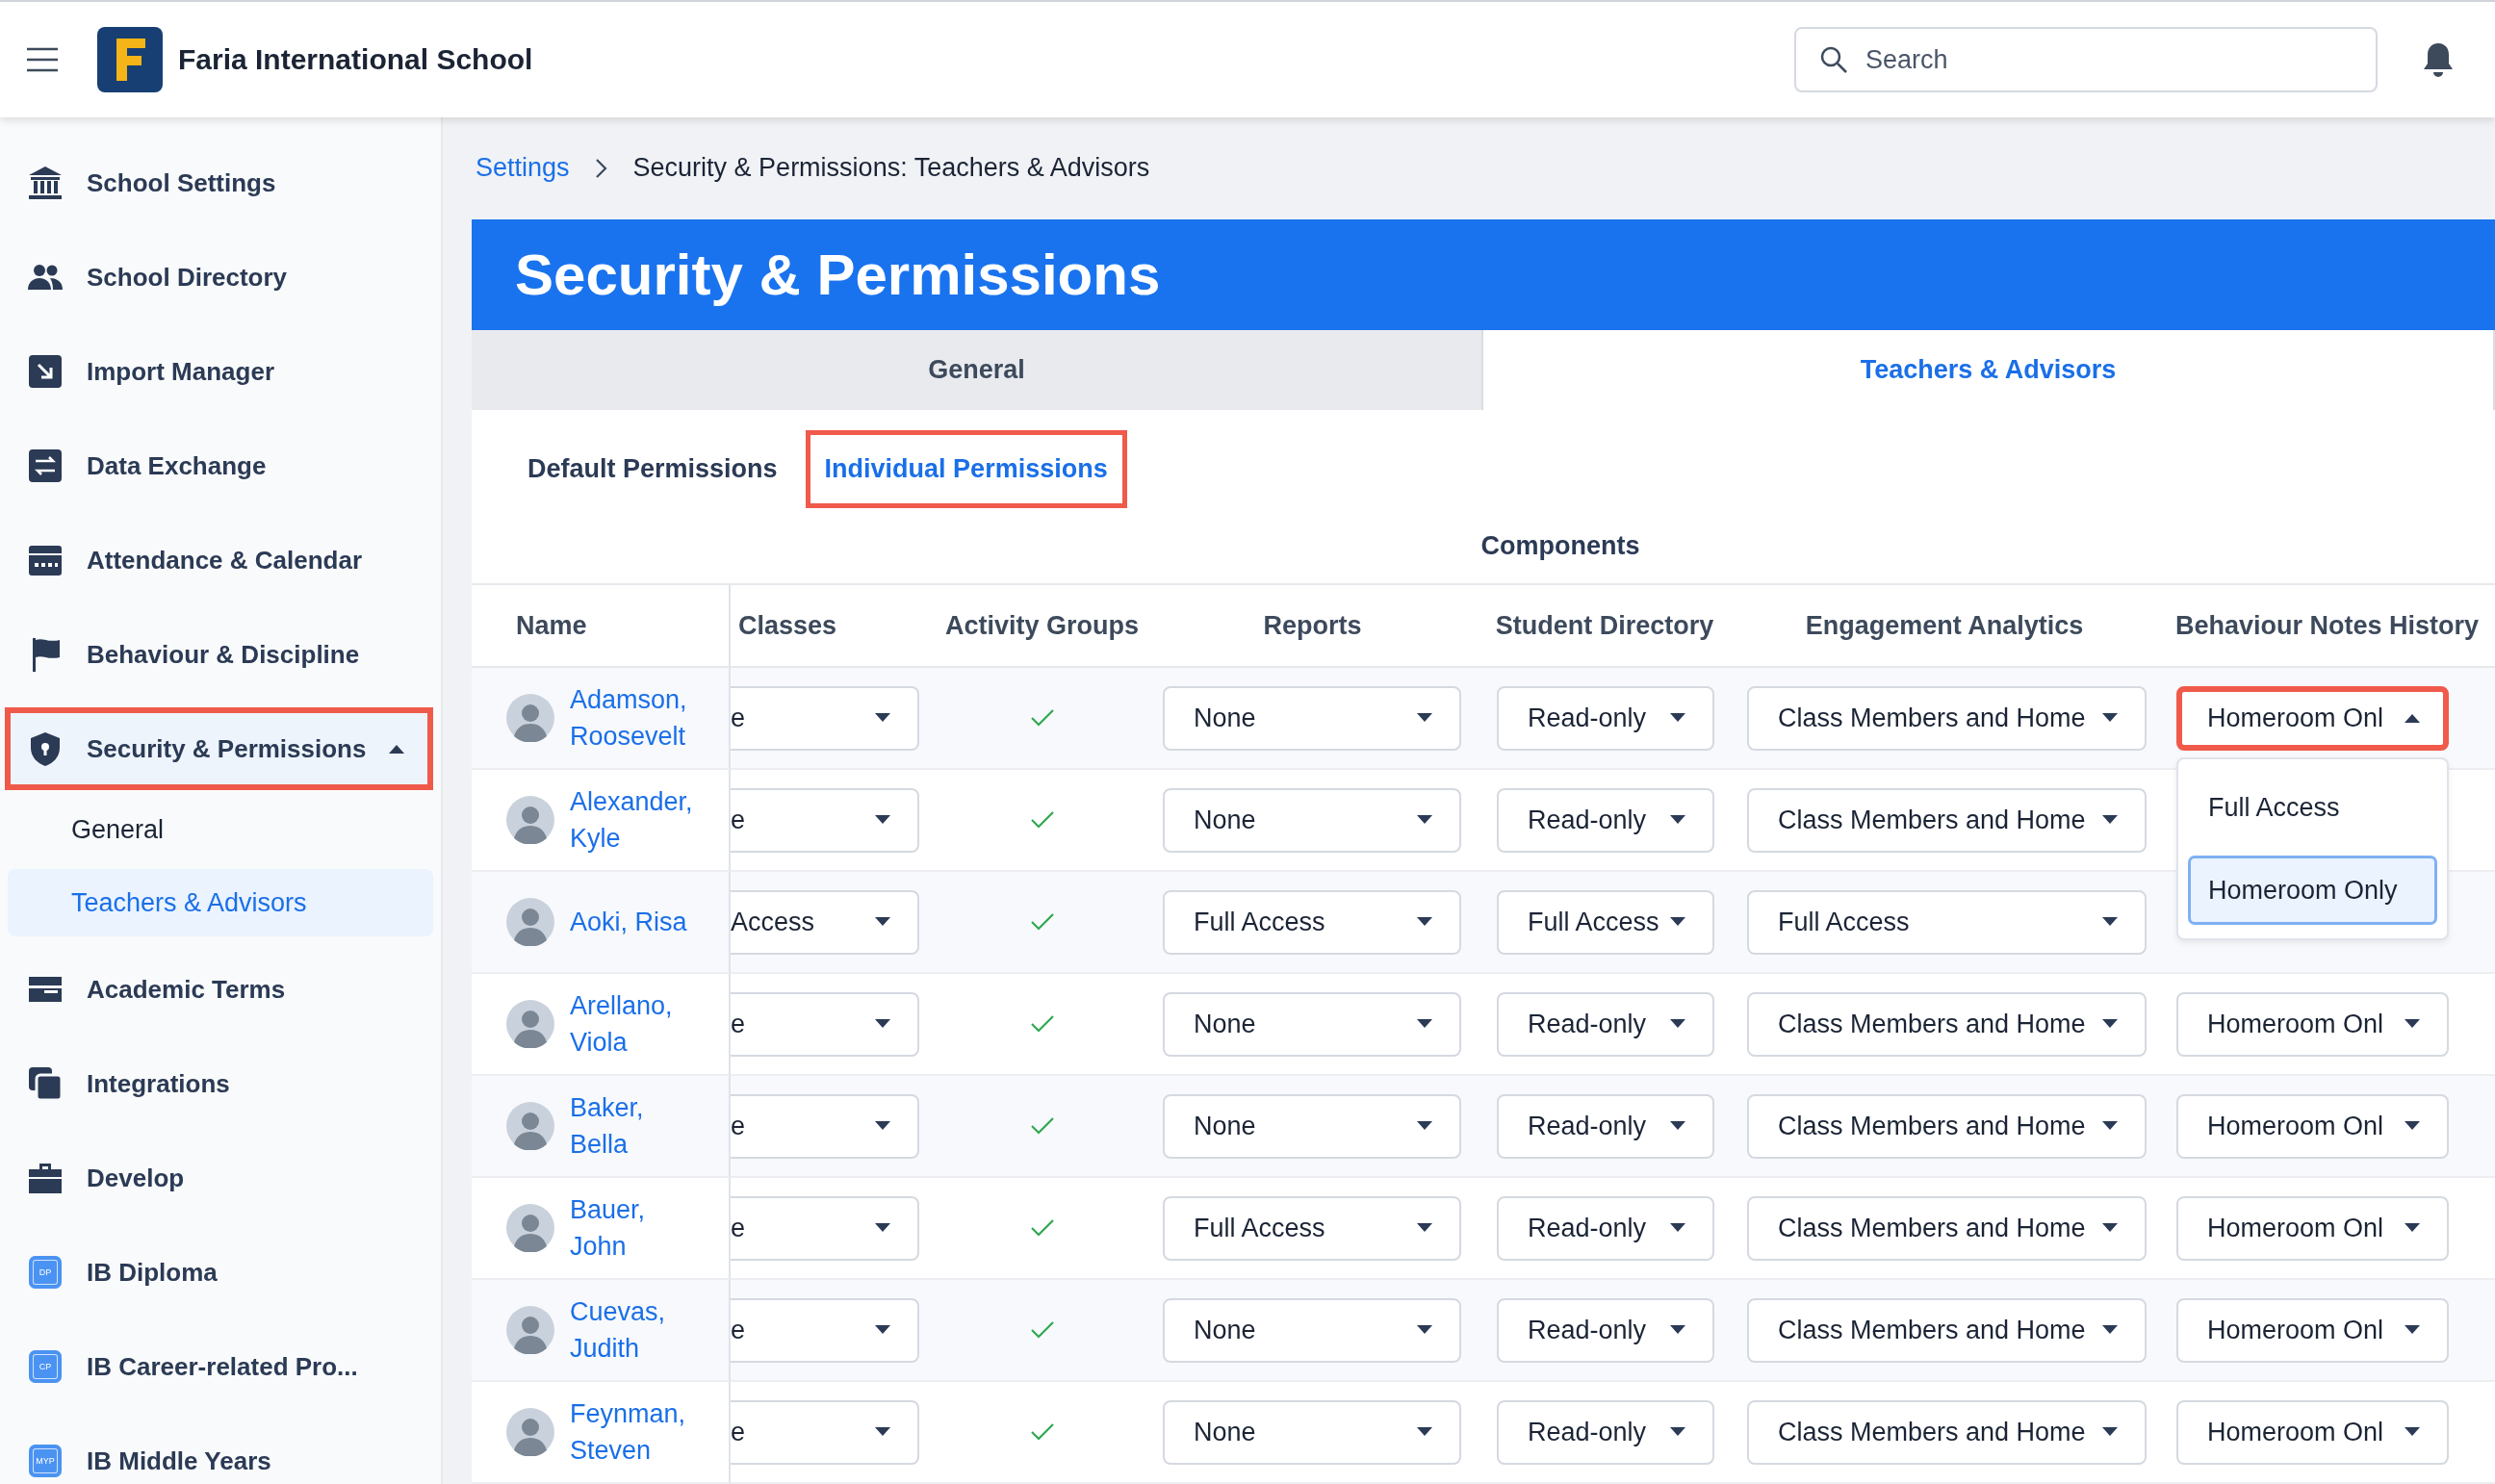 The width and height of the screenshot is (2495, 1484). I want to click on sidebar-subitem: General, so click(219, 830).